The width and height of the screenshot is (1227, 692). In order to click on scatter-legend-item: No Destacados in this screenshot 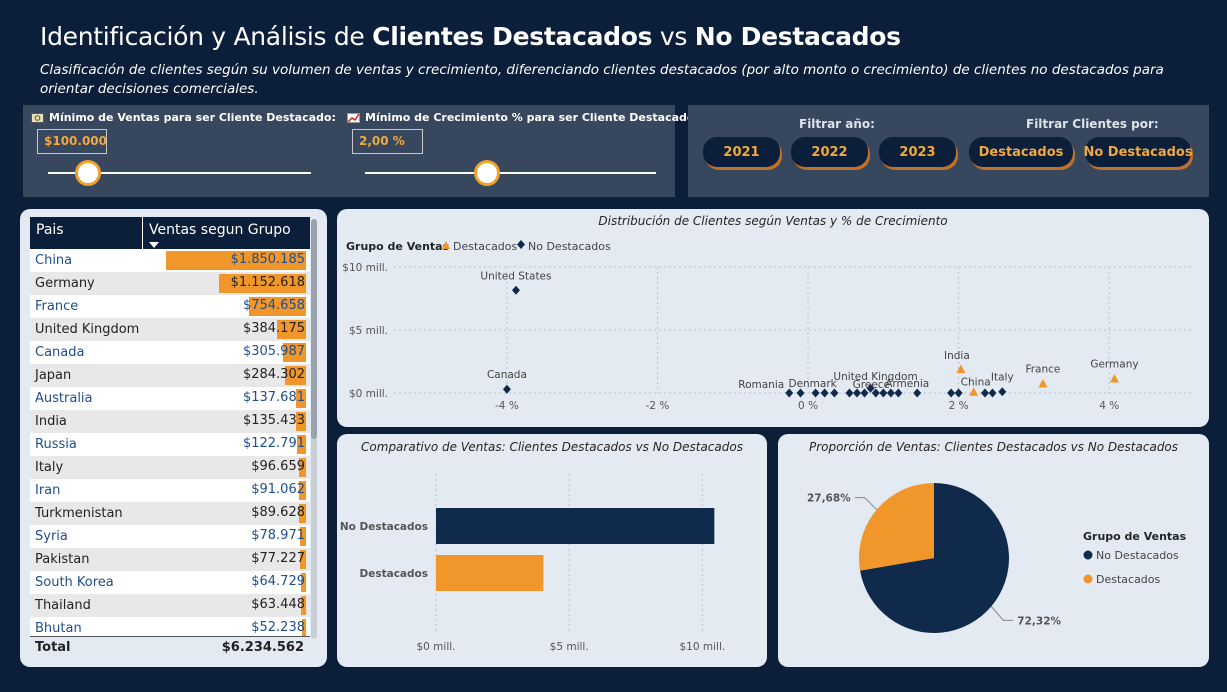, I will do `click(569, 246)`.